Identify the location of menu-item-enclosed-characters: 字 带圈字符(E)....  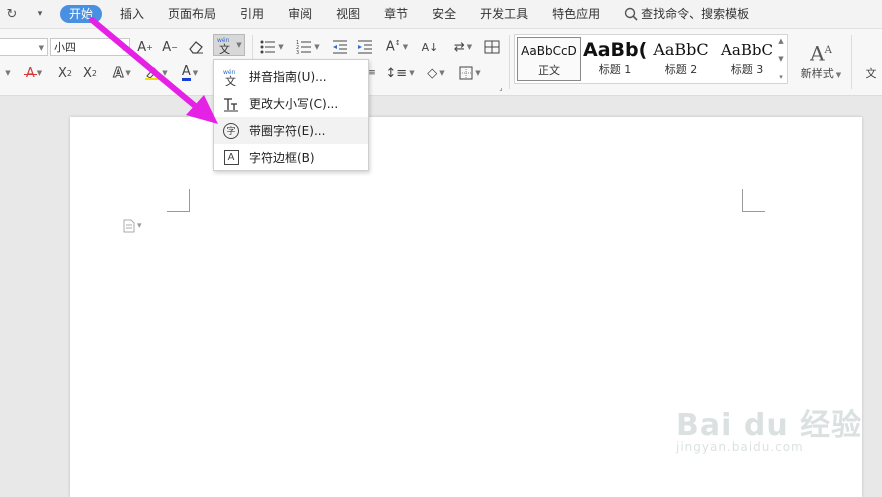
(291, 130).